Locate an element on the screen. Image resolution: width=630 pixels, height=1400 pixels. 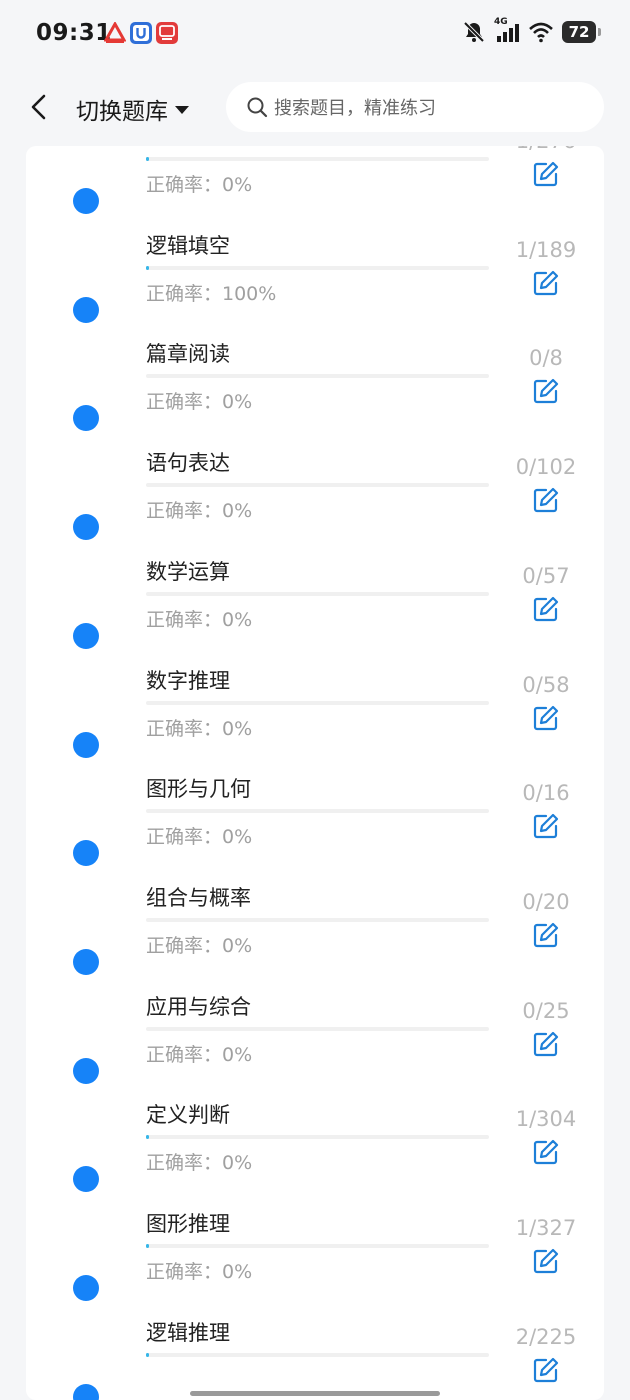
category-row: 定义判断正确率：0% 1/304 is located at coordinates (315, 1137).